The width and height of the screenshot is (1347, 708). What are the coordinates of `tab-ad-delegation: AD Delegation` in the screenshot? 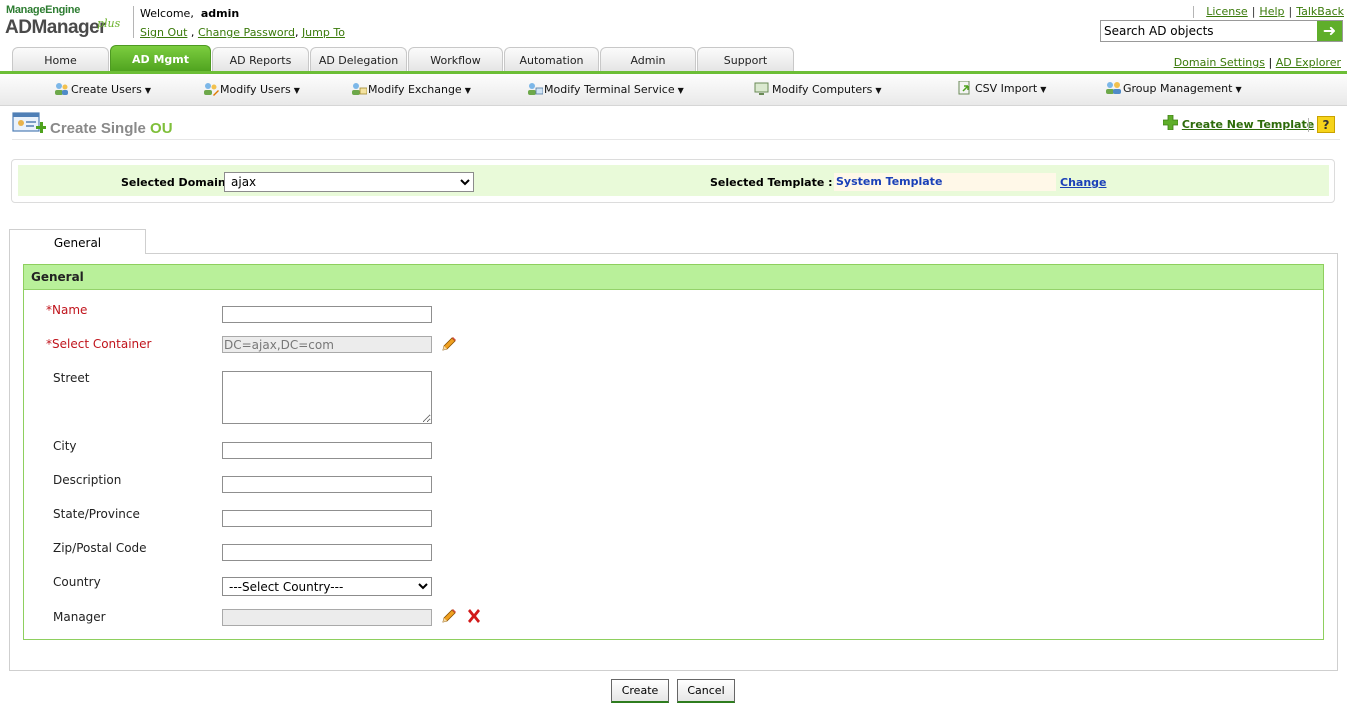 It's located at (358, 59).